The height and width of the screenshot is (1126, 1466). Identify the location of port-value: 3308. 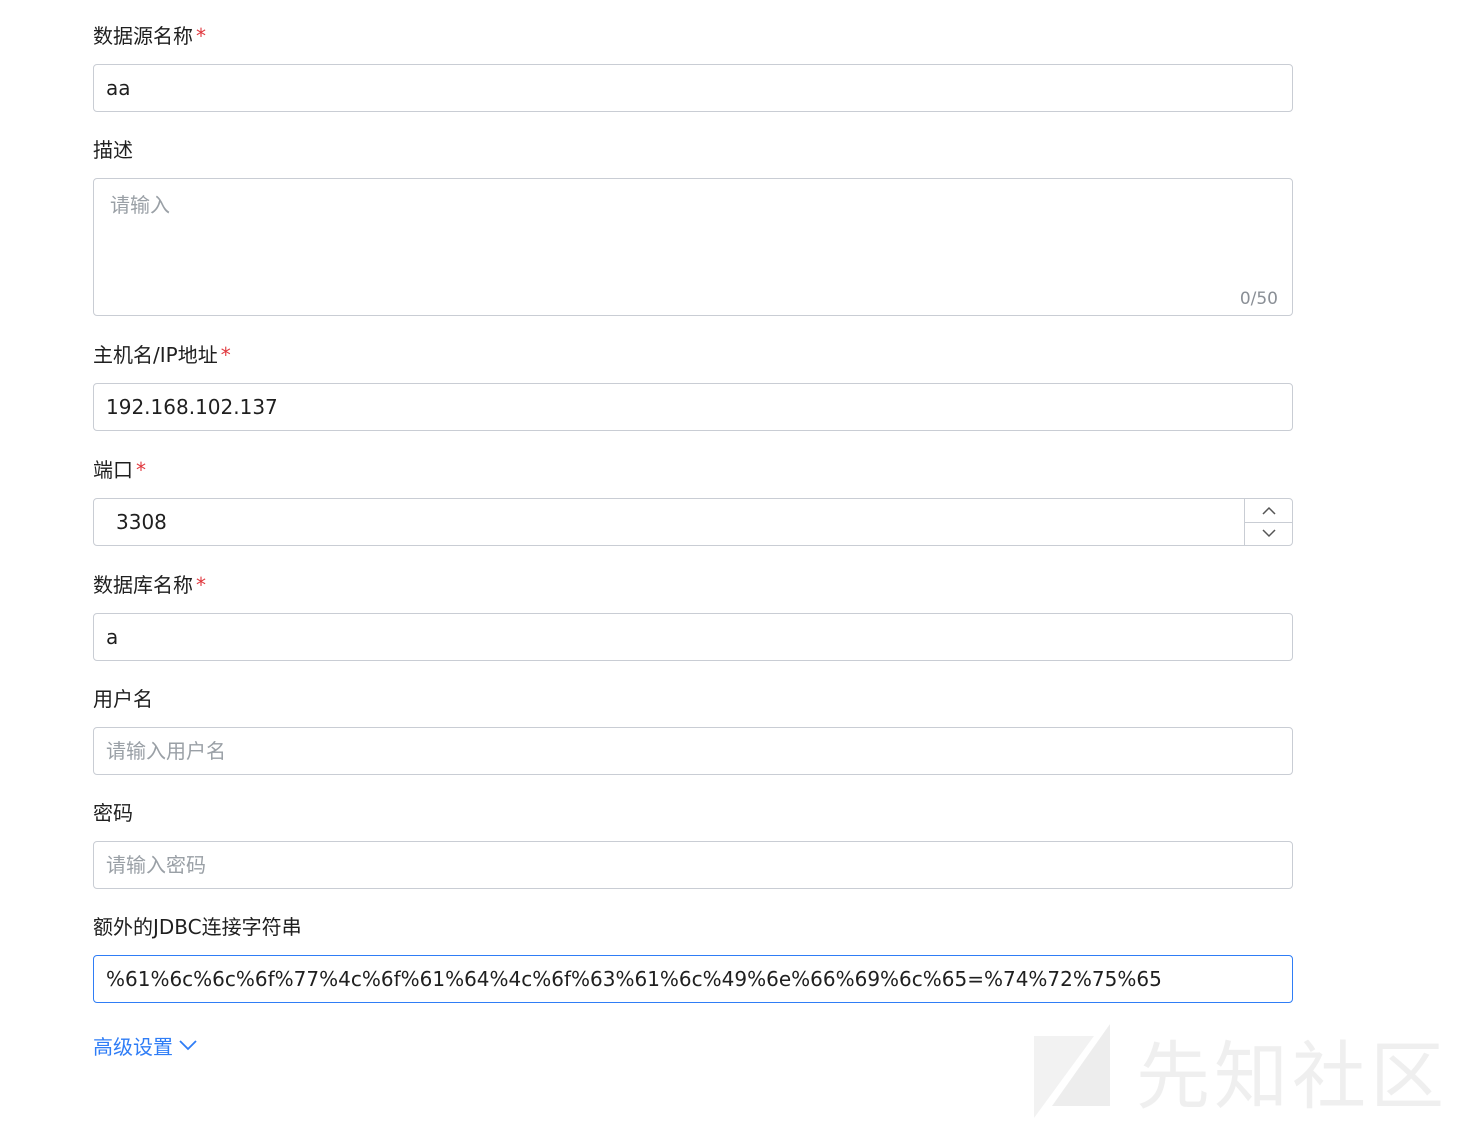
(141, 522).